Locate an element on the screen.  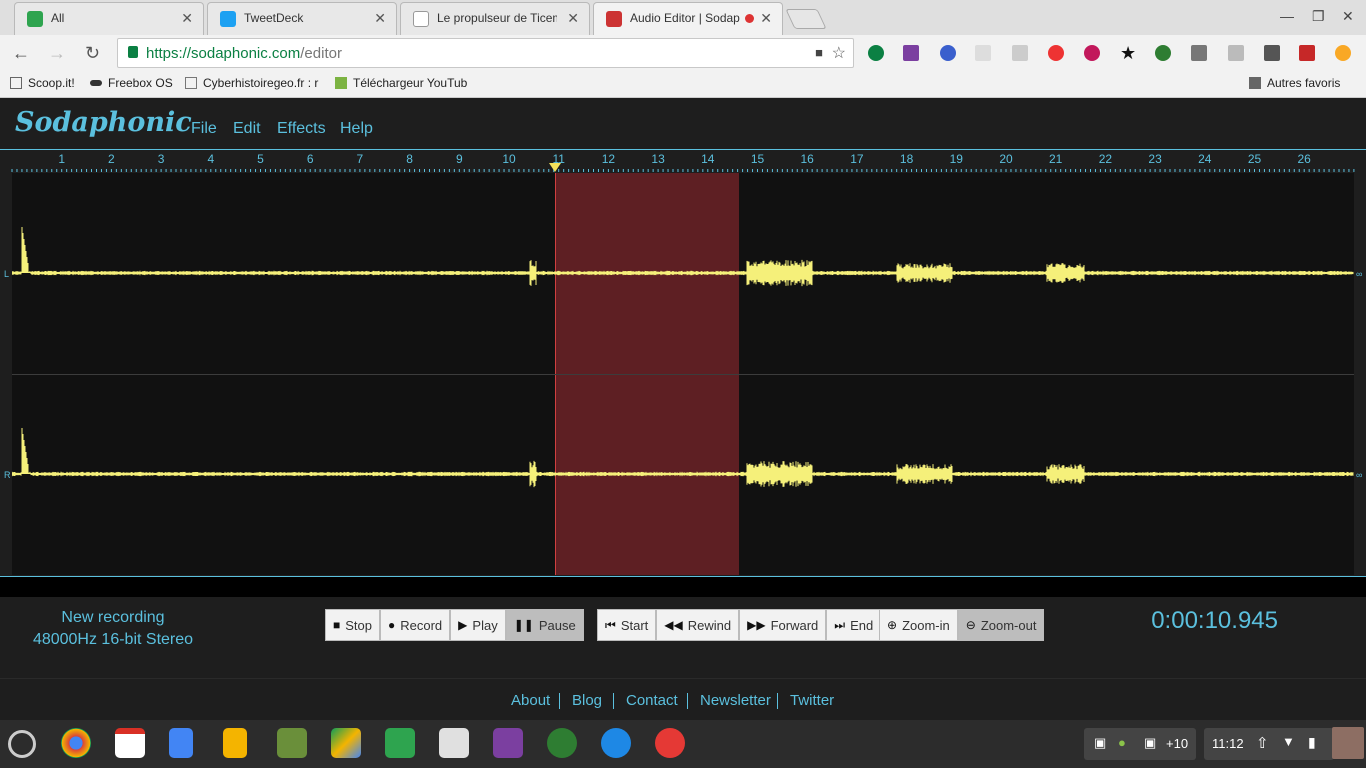
back-icon: ← is located at coordinates (21, 53).